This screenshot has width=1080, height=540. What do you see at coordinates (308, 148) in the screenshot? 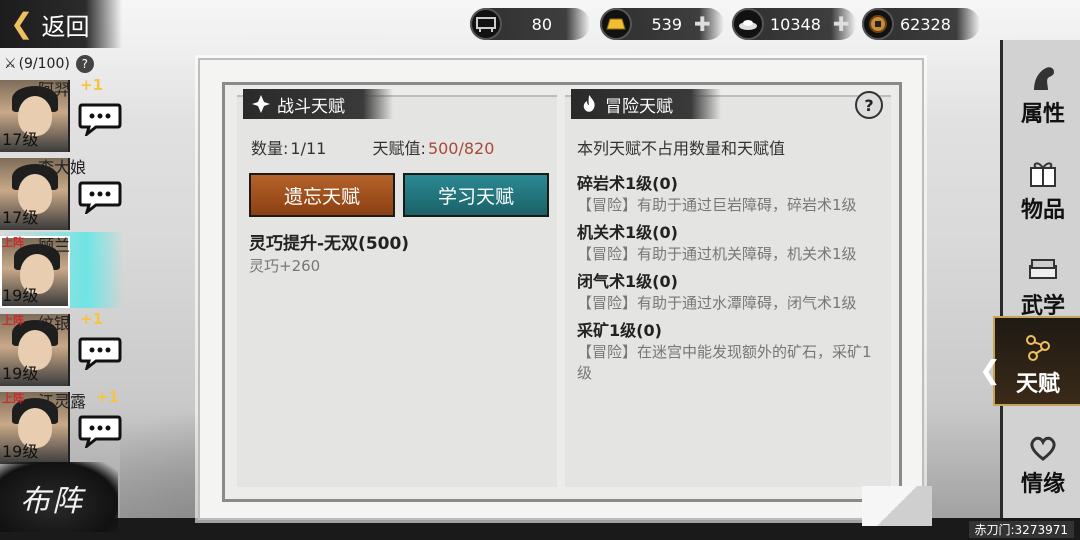
I see `count-value: 1/11` at bounding box center [308, 148].